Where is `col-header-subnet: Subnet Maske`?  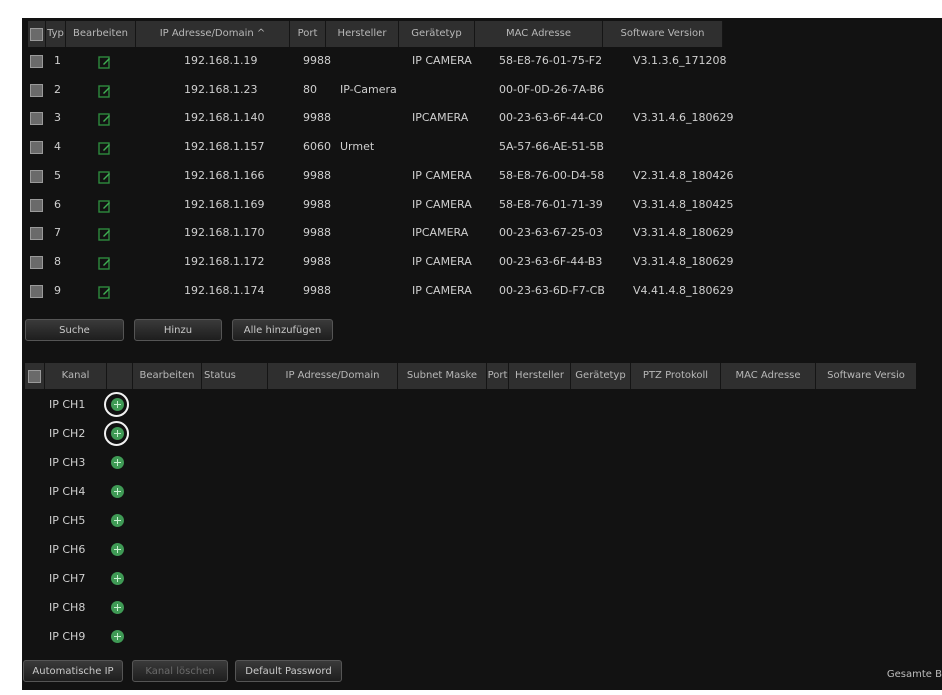 col-header-subnet: Subnet Maske is located at coordinates (442, 376).